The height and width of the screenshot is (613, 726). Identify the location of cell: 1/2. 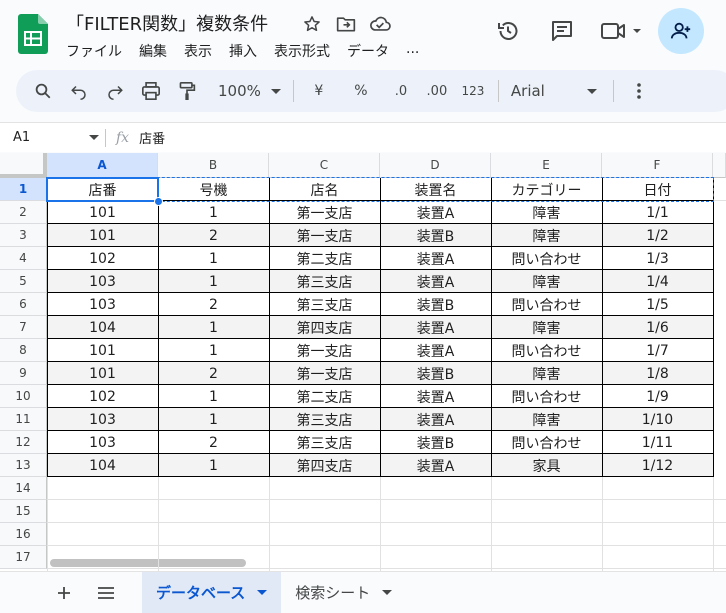
(657, 235).